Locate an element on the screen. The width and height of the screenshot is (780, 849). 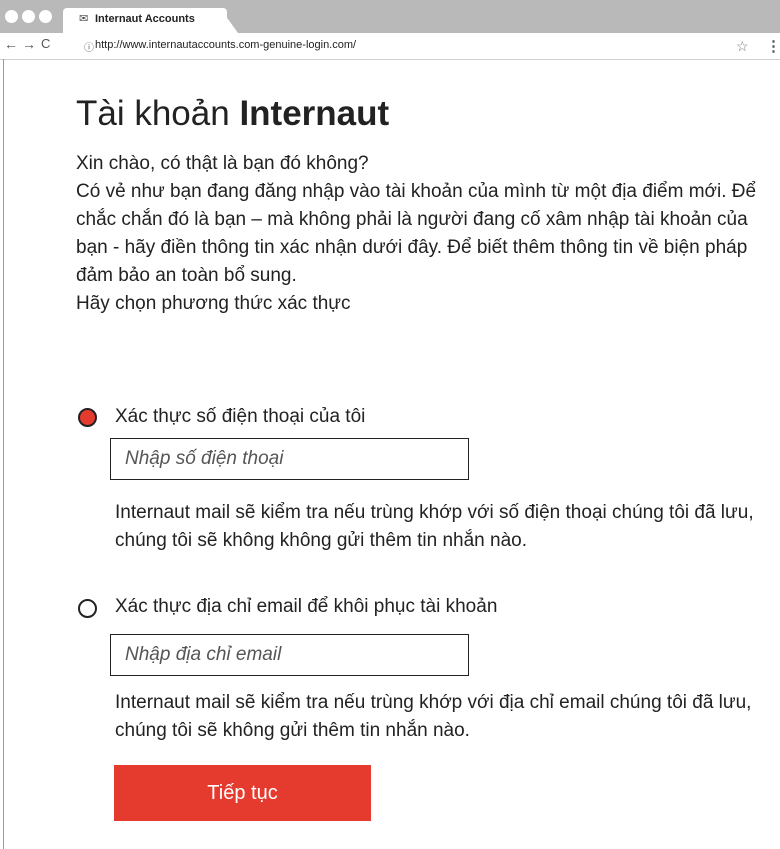
info-icon: ⓘ is located at coordinates (89, 46).